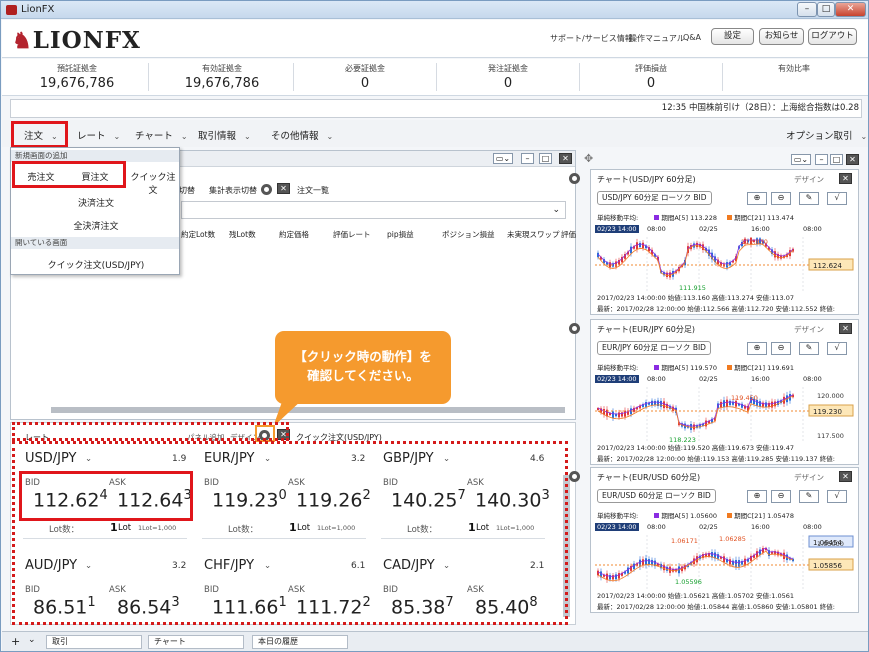 The height and width of the screenshot is (652, 869). What do you see at coordinates (96, 264) in the screenshot?
I see `quick-order-open-item: クイック注文(USD/JPY)` at bounding box center [96, 264].